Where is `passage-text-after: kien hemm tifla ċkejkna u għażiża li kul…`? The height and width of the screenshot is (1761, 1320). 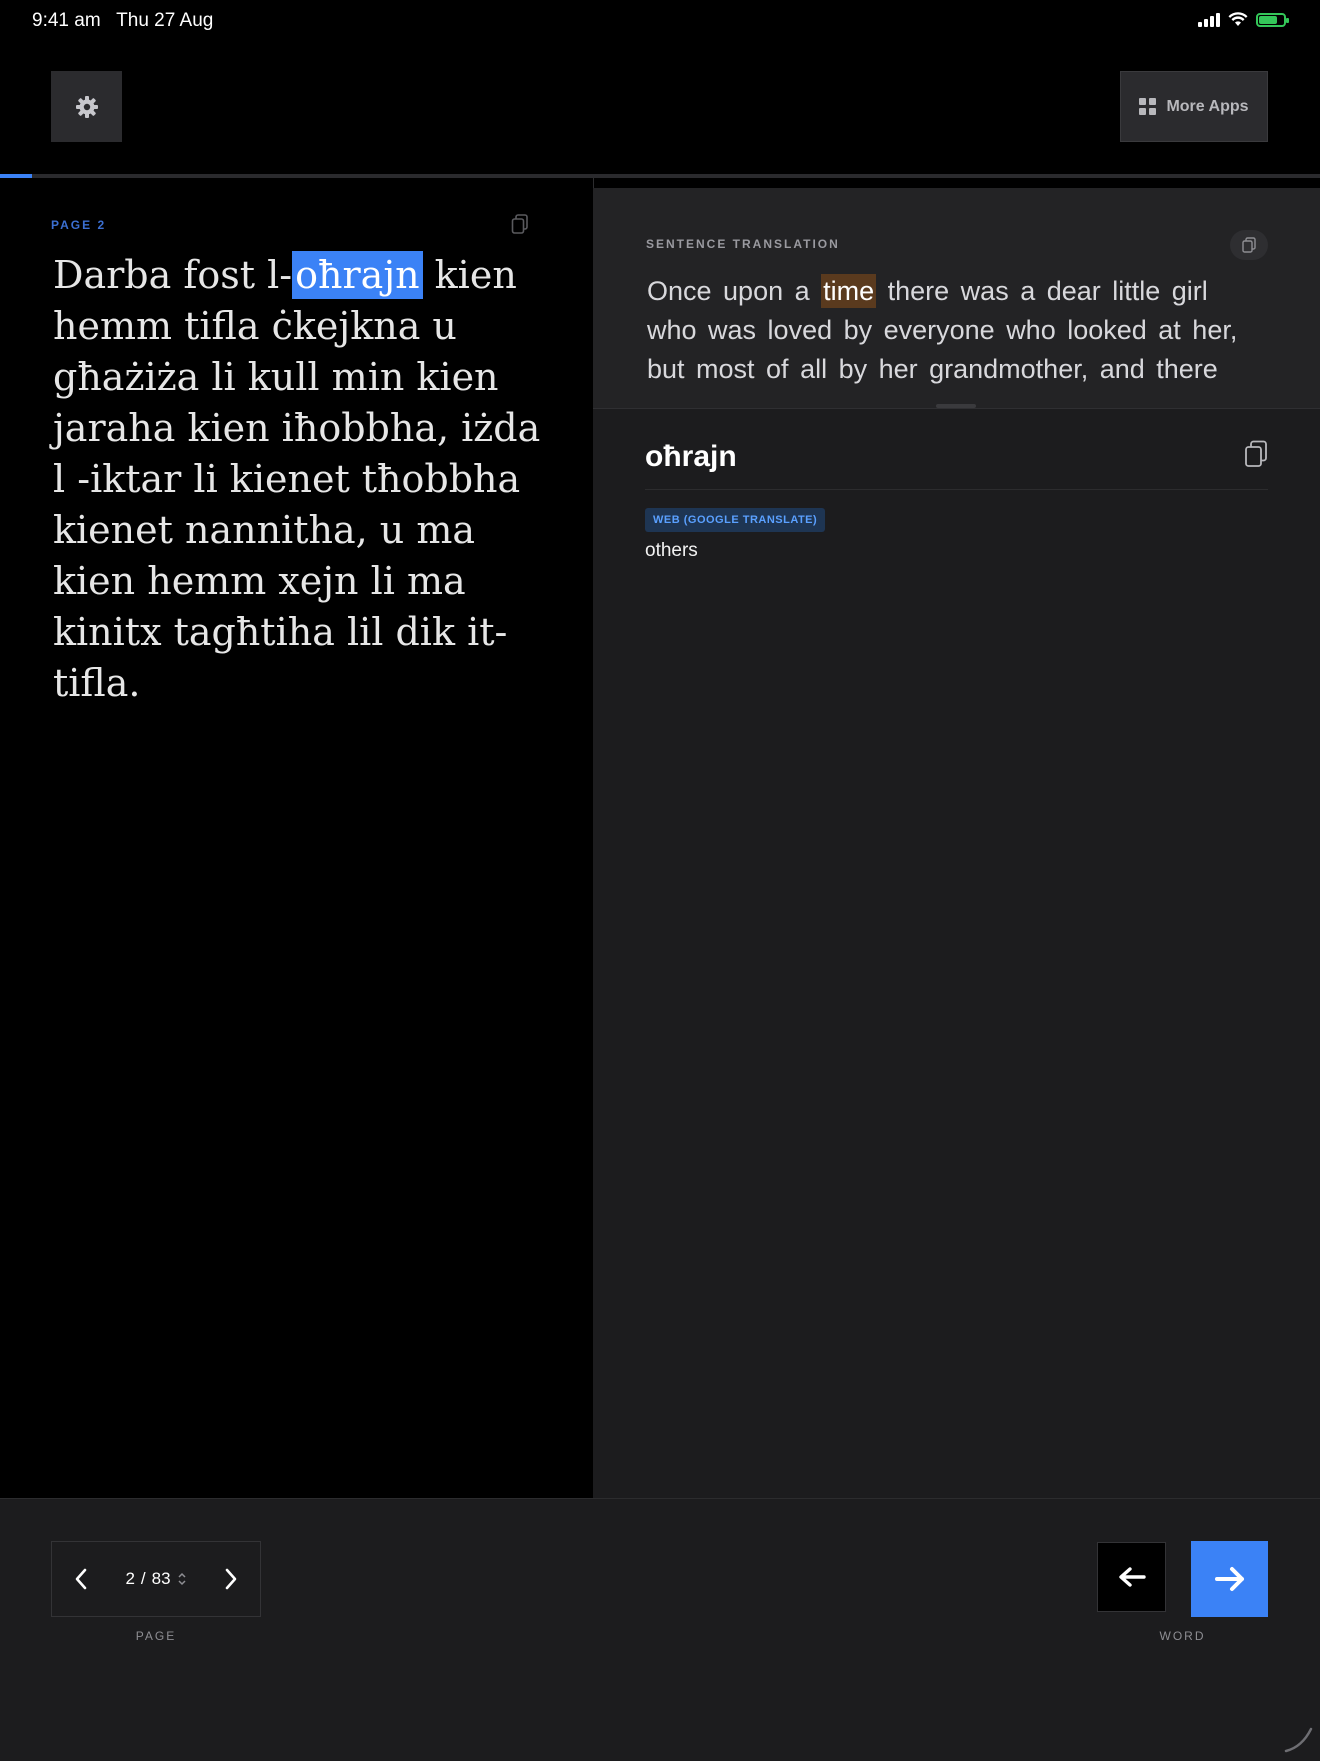 passage-text-after: kien hemm tifla ċkejkna u għażiża li kul… is located at coordinates (297, 479).